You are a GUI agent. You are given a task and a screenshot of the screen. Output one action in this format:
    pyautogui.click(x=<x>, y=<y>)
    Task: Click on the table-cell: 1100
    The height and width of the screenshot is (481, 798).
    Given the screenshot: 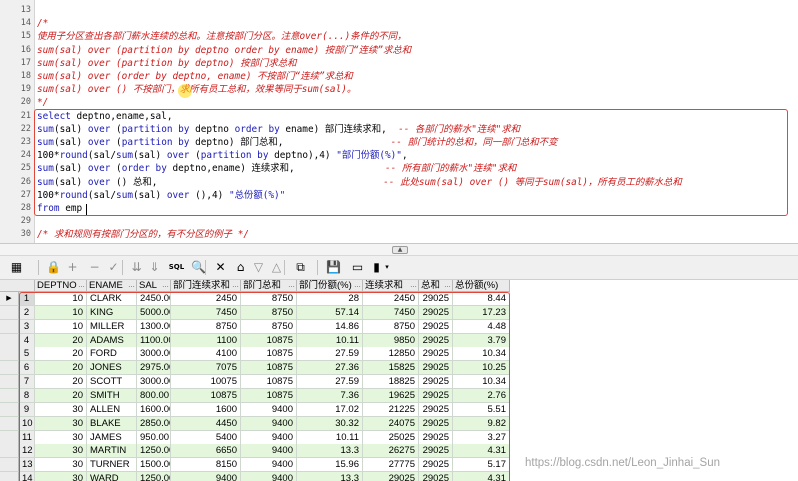 What is the action you would take?
    pyautogui.click(x=206, y=340)
    